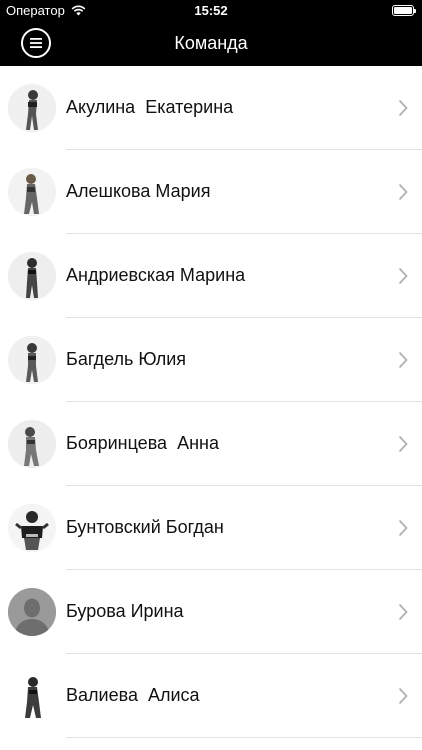 The width and height of the screenshot is (422, 750). I want to click on status-time: 15:52, so click(211, 10).